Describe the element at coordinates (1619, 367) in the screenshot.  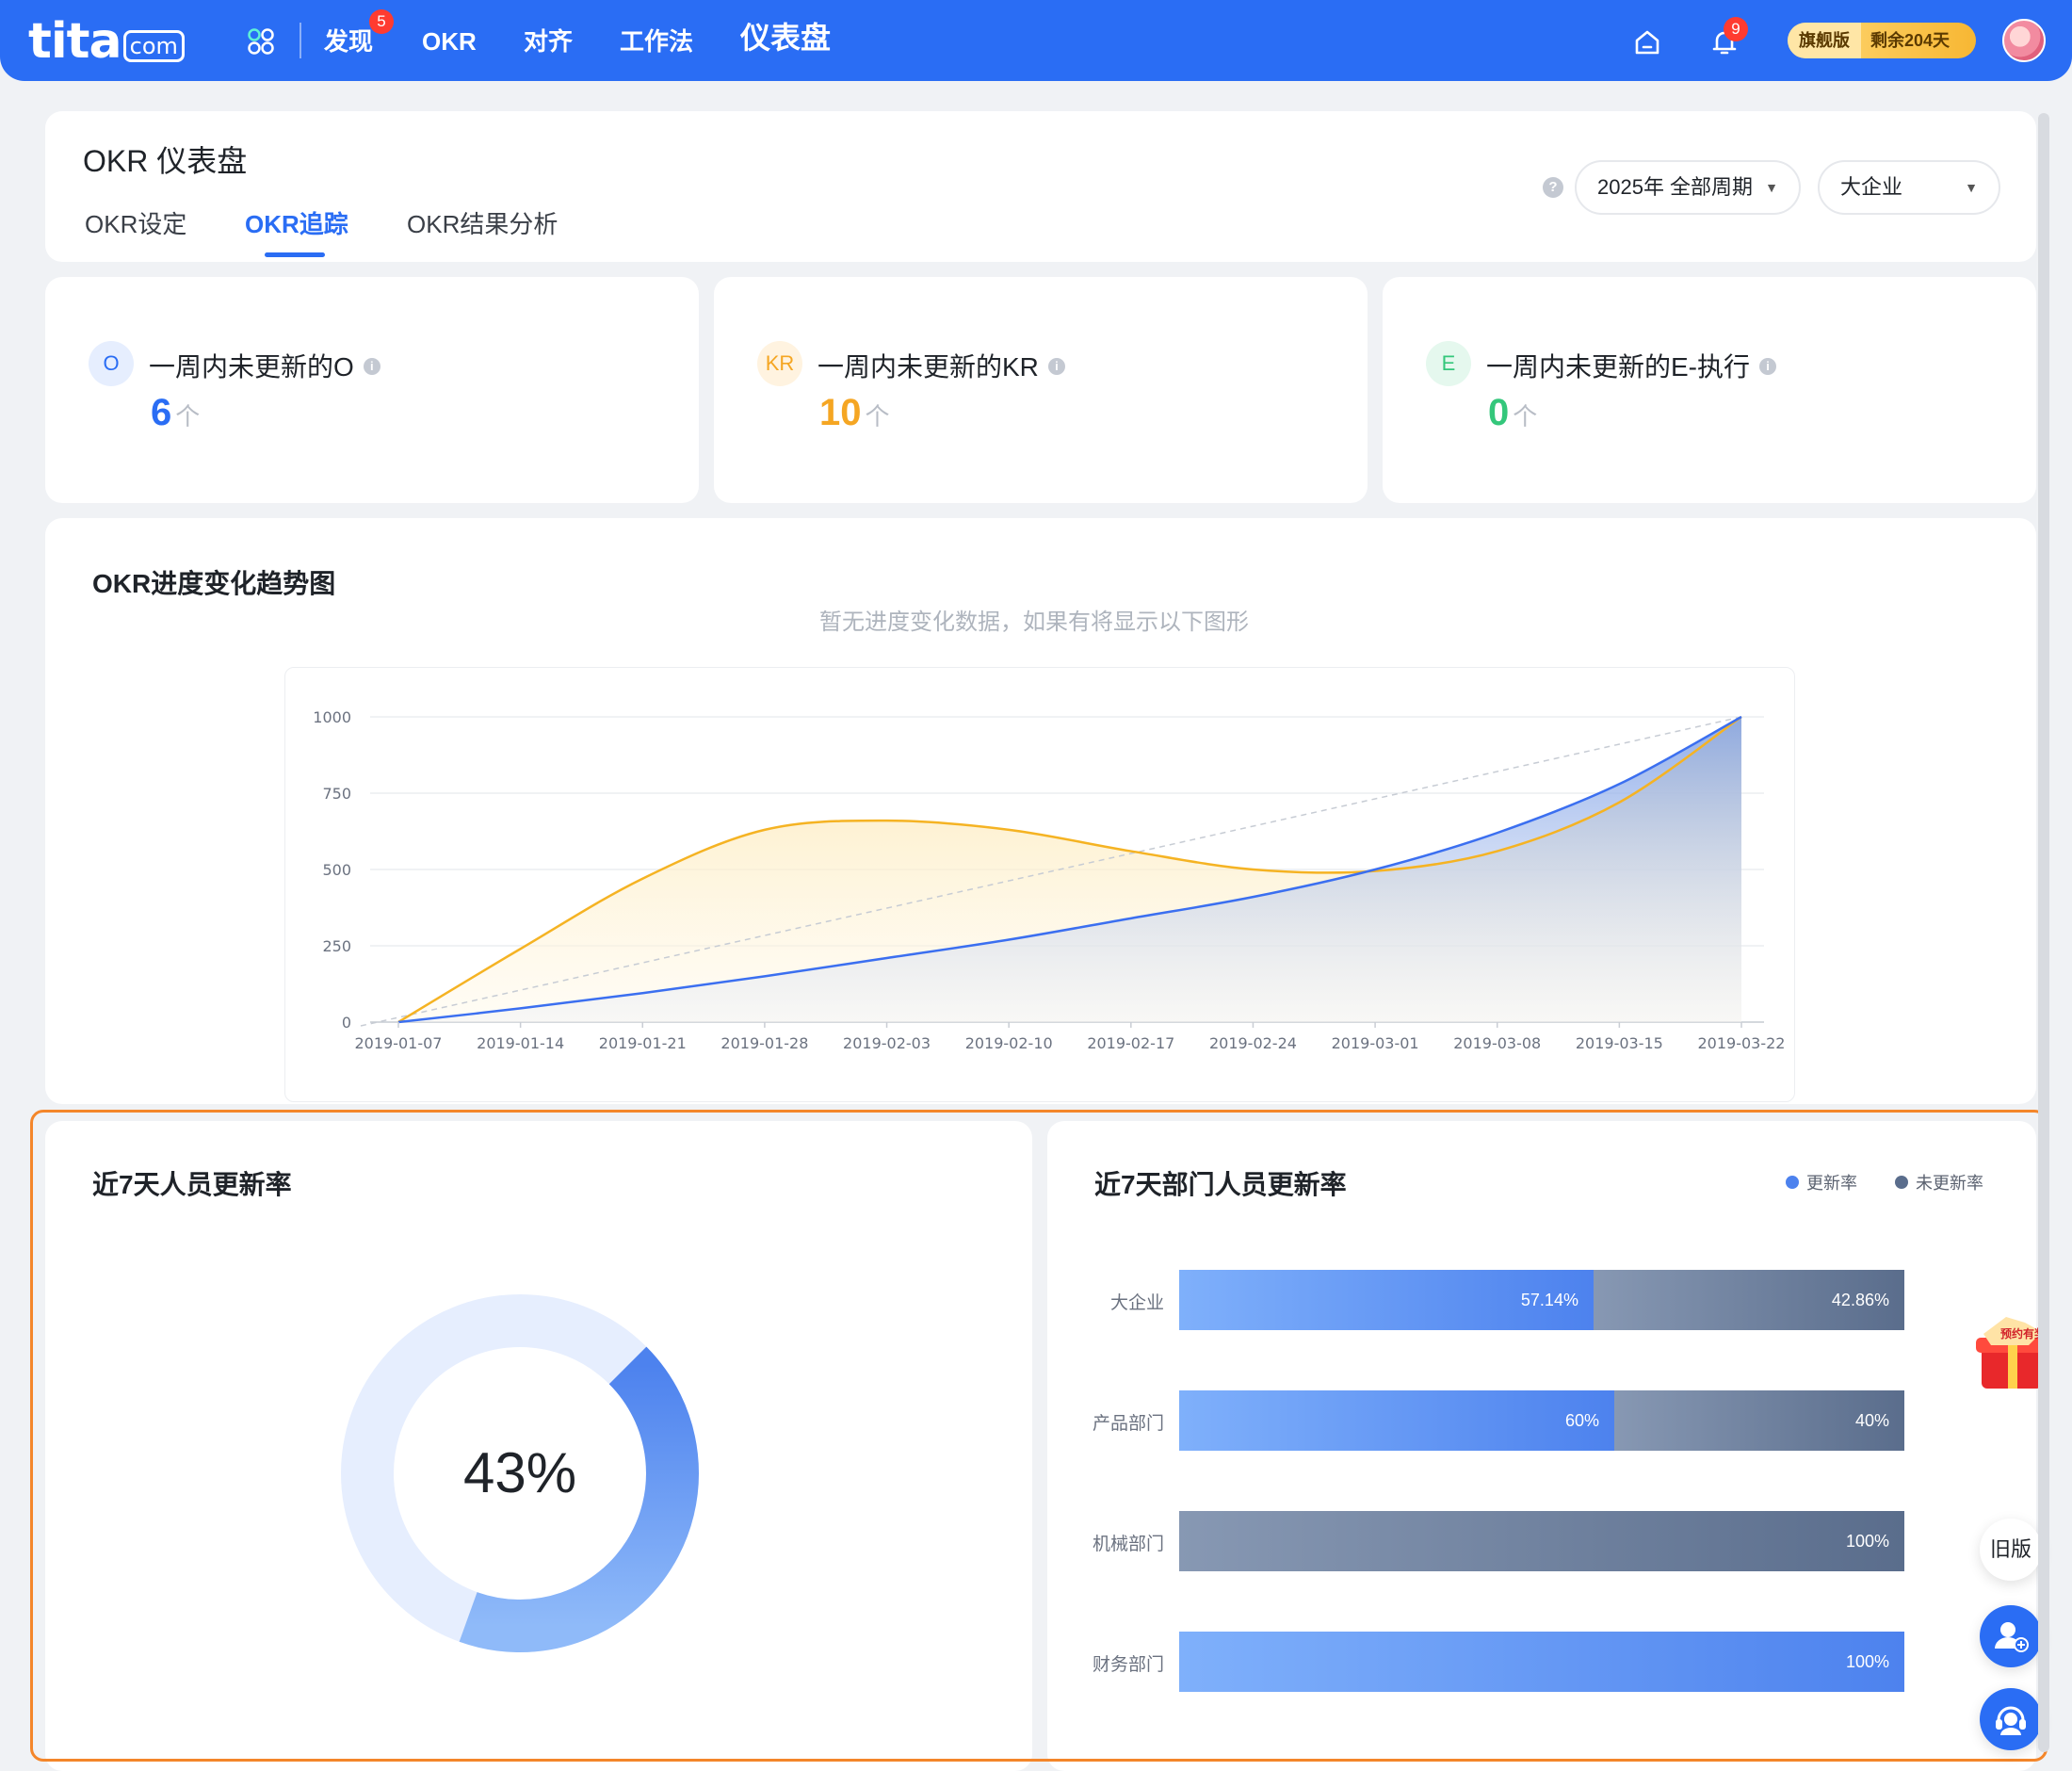
I see `stat-title-text: 一周内未更新的E-执行` at that location.